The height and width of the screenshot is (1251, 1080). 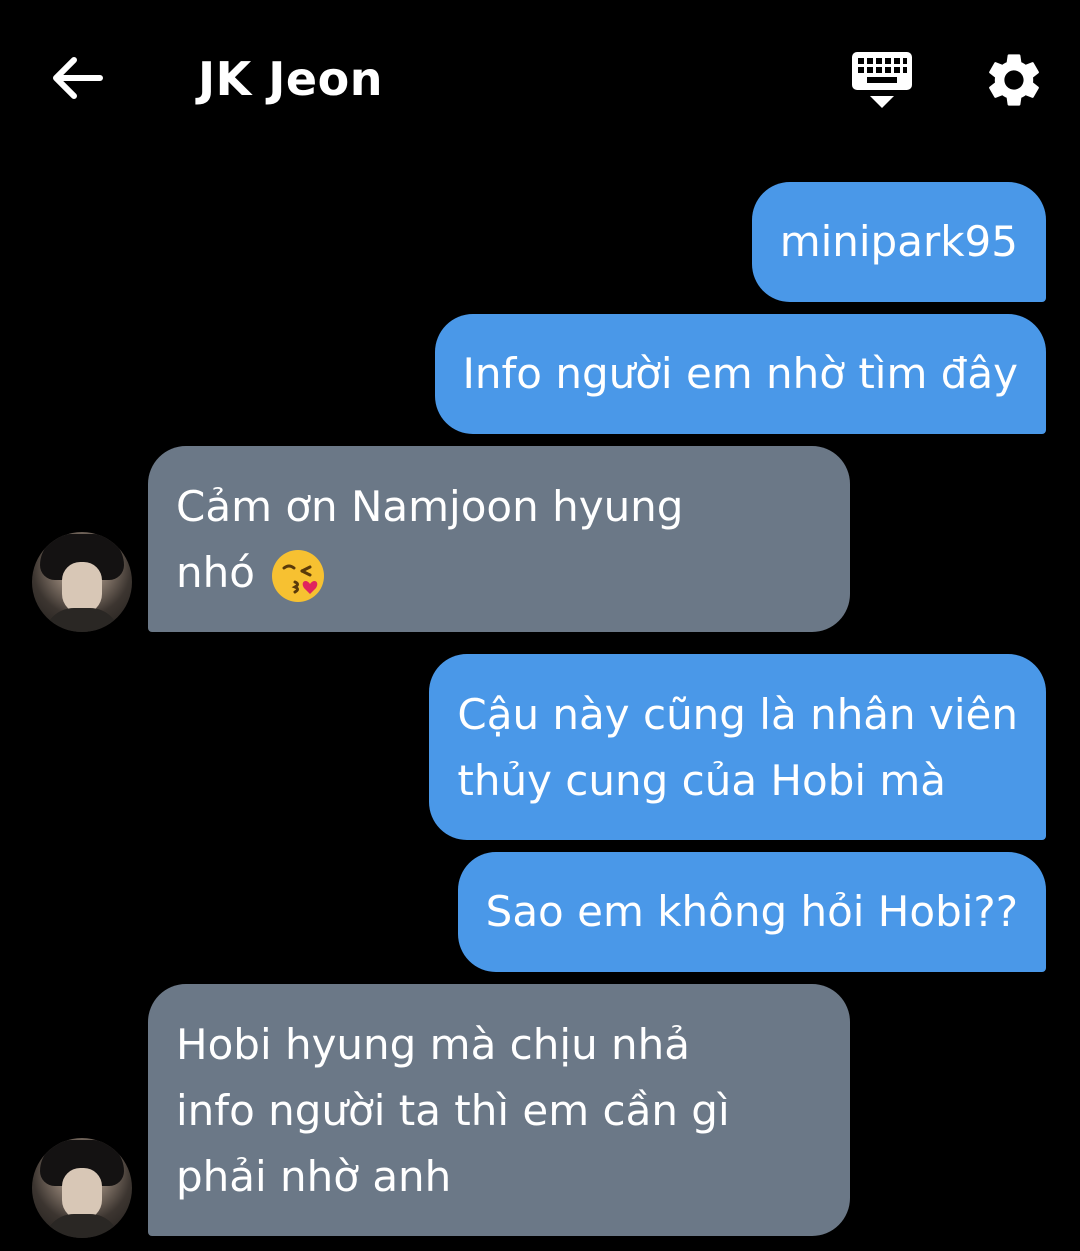 I want to click on settings-button, so click(x=1014, y=80).